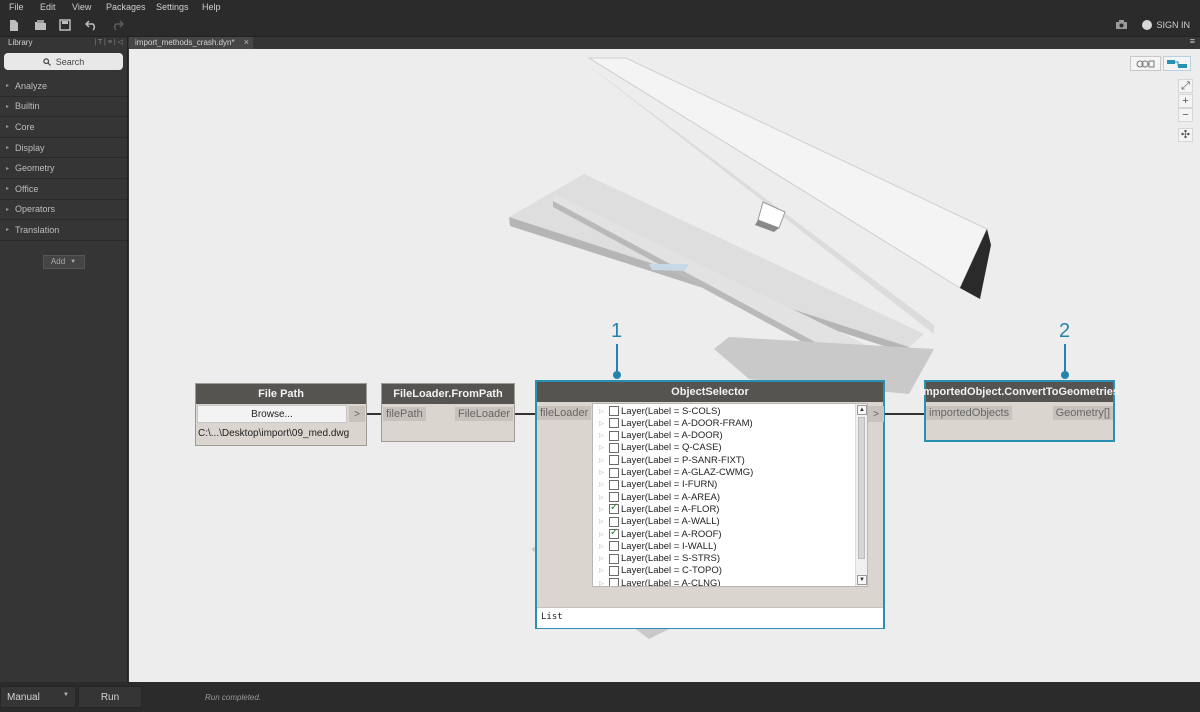 This screenshot has width=1200, height=712. Describe the element at coordinates (81, 7) in the screenshot. I see `menu-view: View` at that location.